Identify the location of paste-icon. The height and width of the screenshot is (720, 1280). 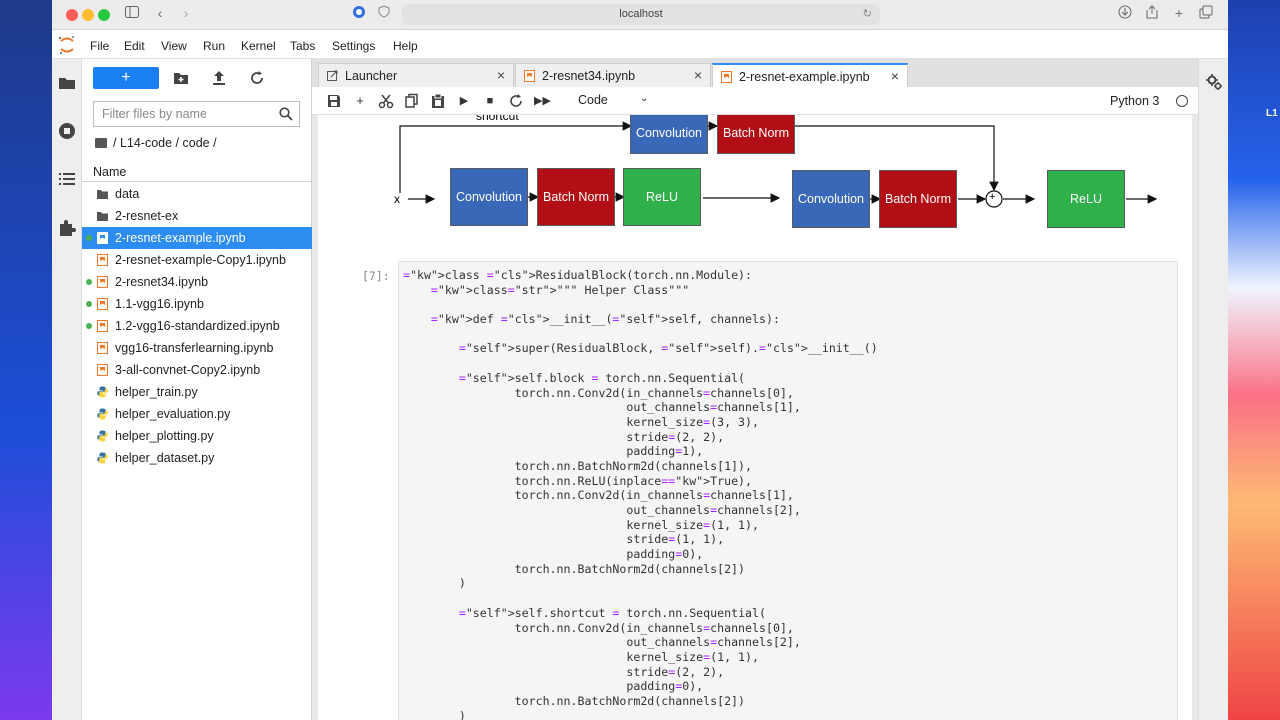
(438, 101).